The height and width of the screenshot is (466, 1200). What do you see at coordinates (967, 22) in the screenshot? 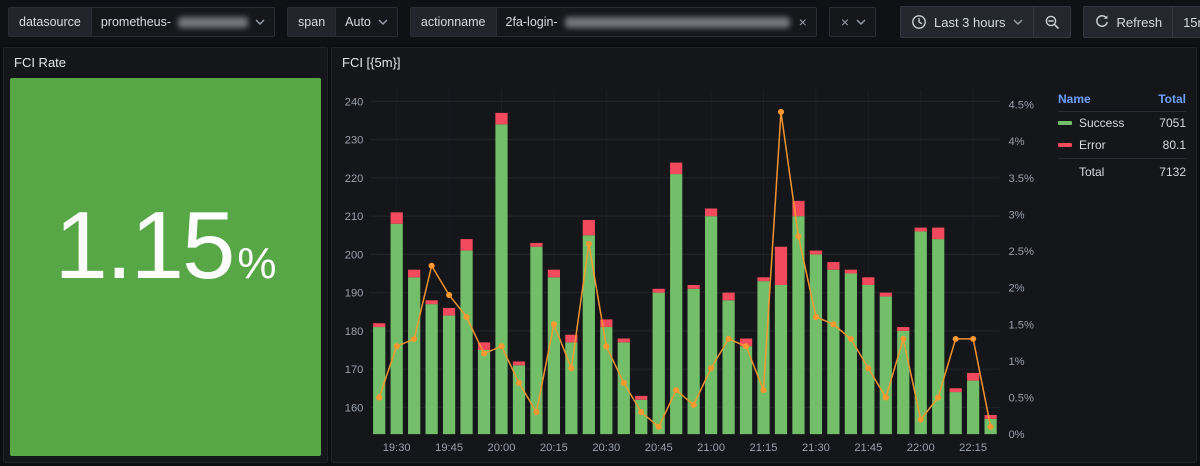
I see `time-range-picker: Last 3 hours` at bounding box center [967, 22].